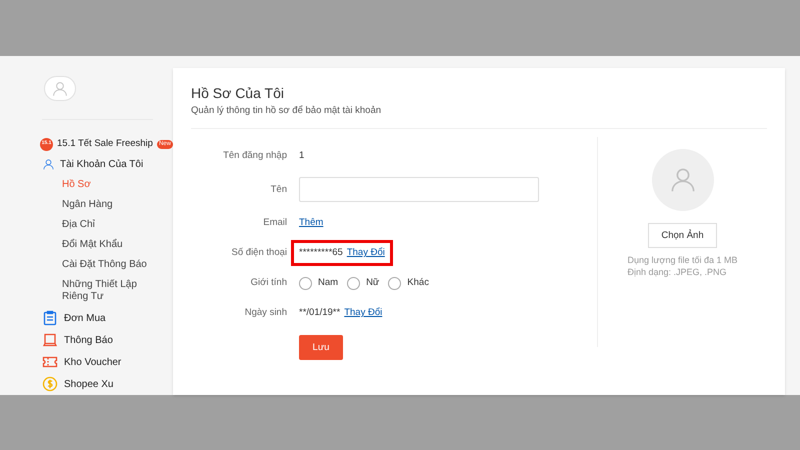  What do you see at coordinates (268, 283) in the screenshot?
I see `field-label: Giới tính` at bounding box center [268, 283].